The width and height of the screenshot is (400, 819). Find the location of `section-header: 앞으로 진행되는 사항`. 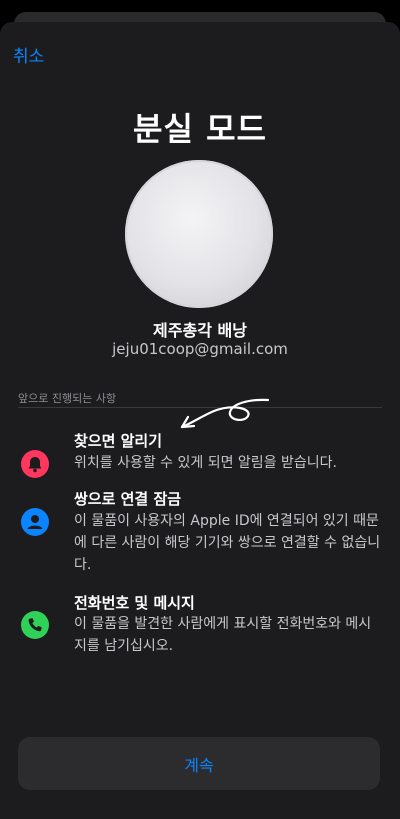

section-header: 앞으로 진행되는 사항 is located at coordinates (67, 398).